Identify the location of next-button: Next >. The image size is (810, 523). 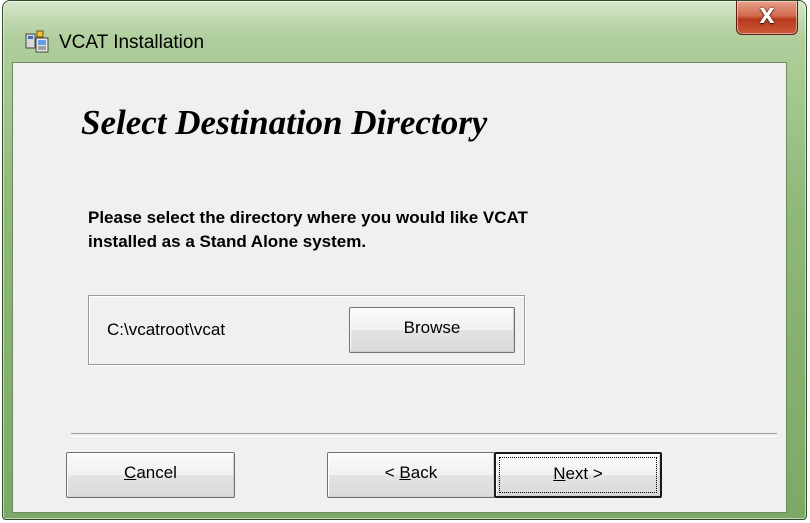
(578, 475).